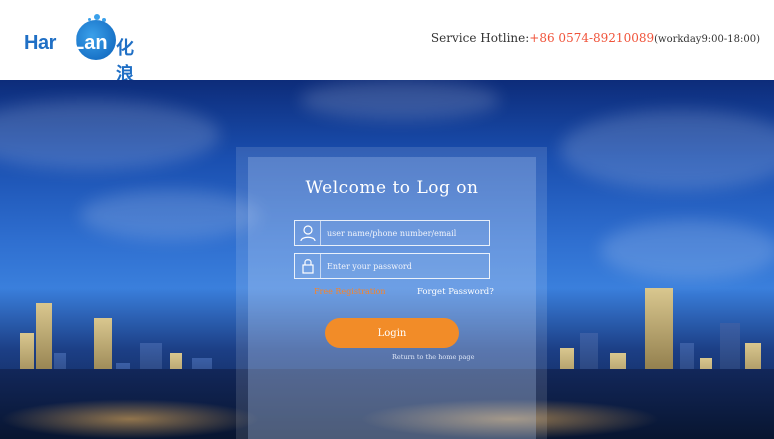 The image size is (774, 439). Describe the element at coordinates (130, 419) in the screenshot. I see `city-lights` at that location.